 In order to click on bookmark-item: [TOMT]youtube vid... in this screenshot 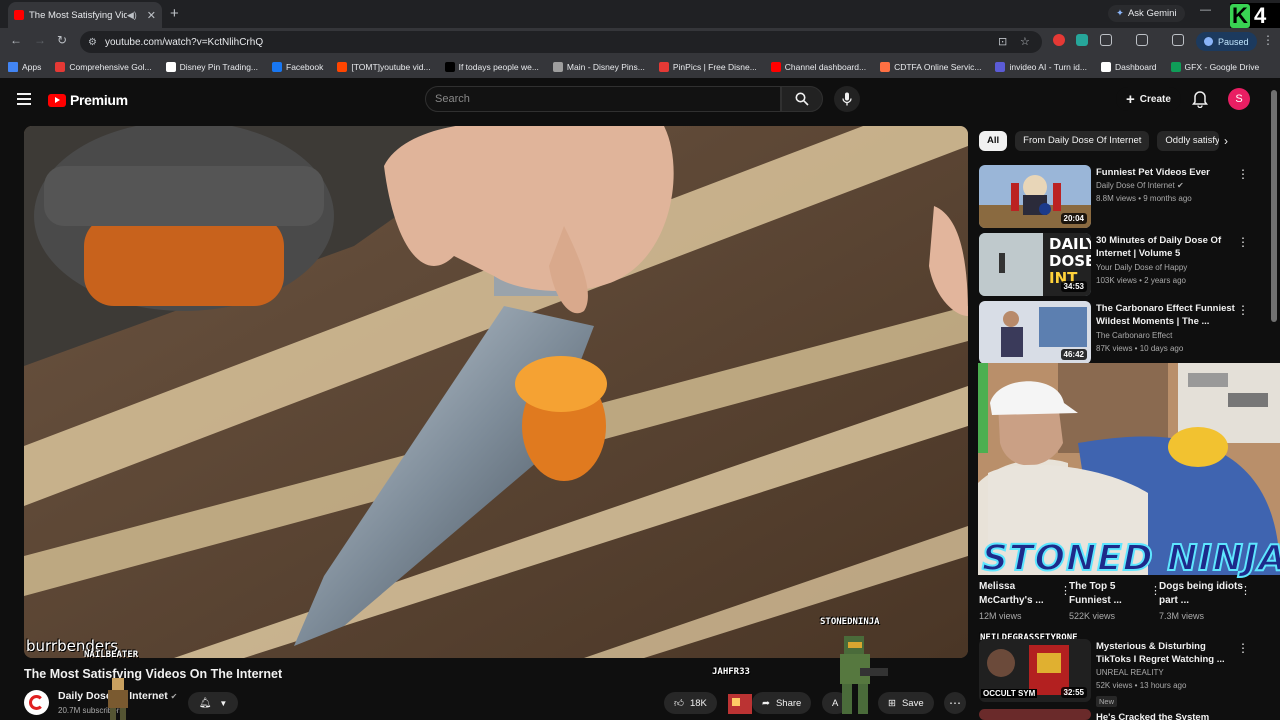, I will do `click(384, 67)`.